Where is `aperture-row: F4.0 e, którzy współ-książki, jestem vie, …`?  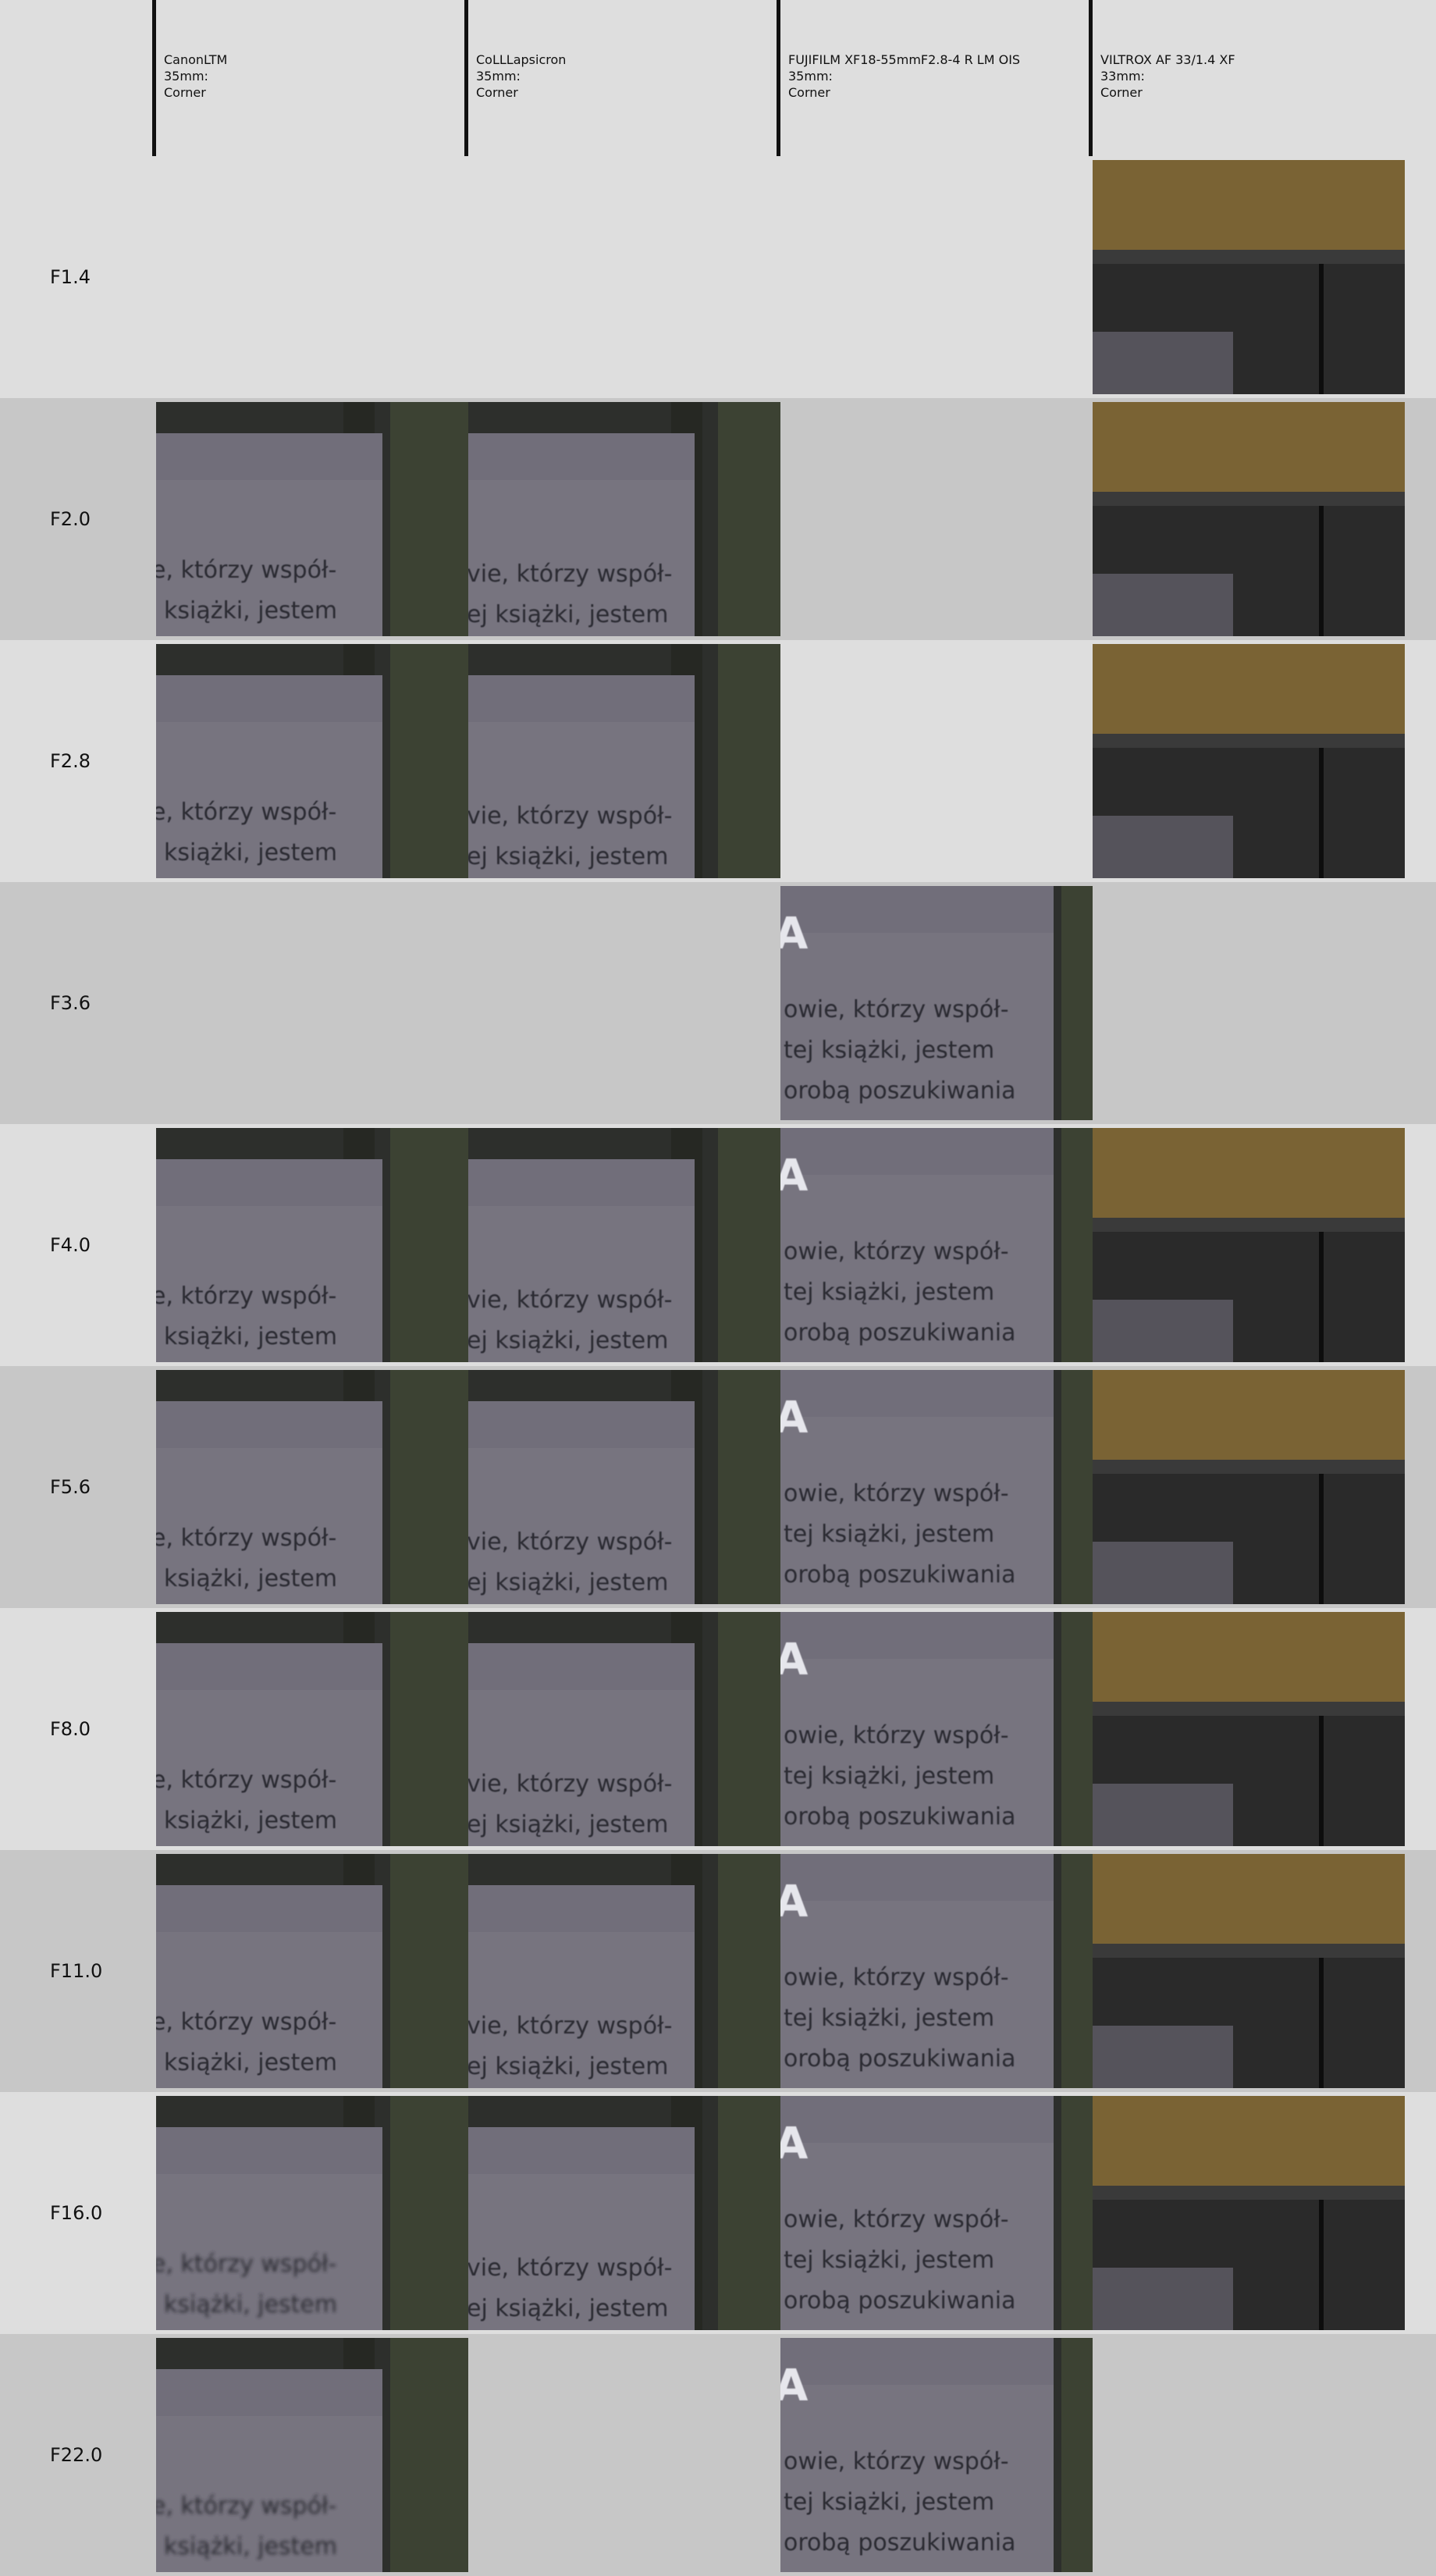
aperture-row: F4.0 e, którzy współ-książki, jestem vie, … is located at coordinates (718, 1245).